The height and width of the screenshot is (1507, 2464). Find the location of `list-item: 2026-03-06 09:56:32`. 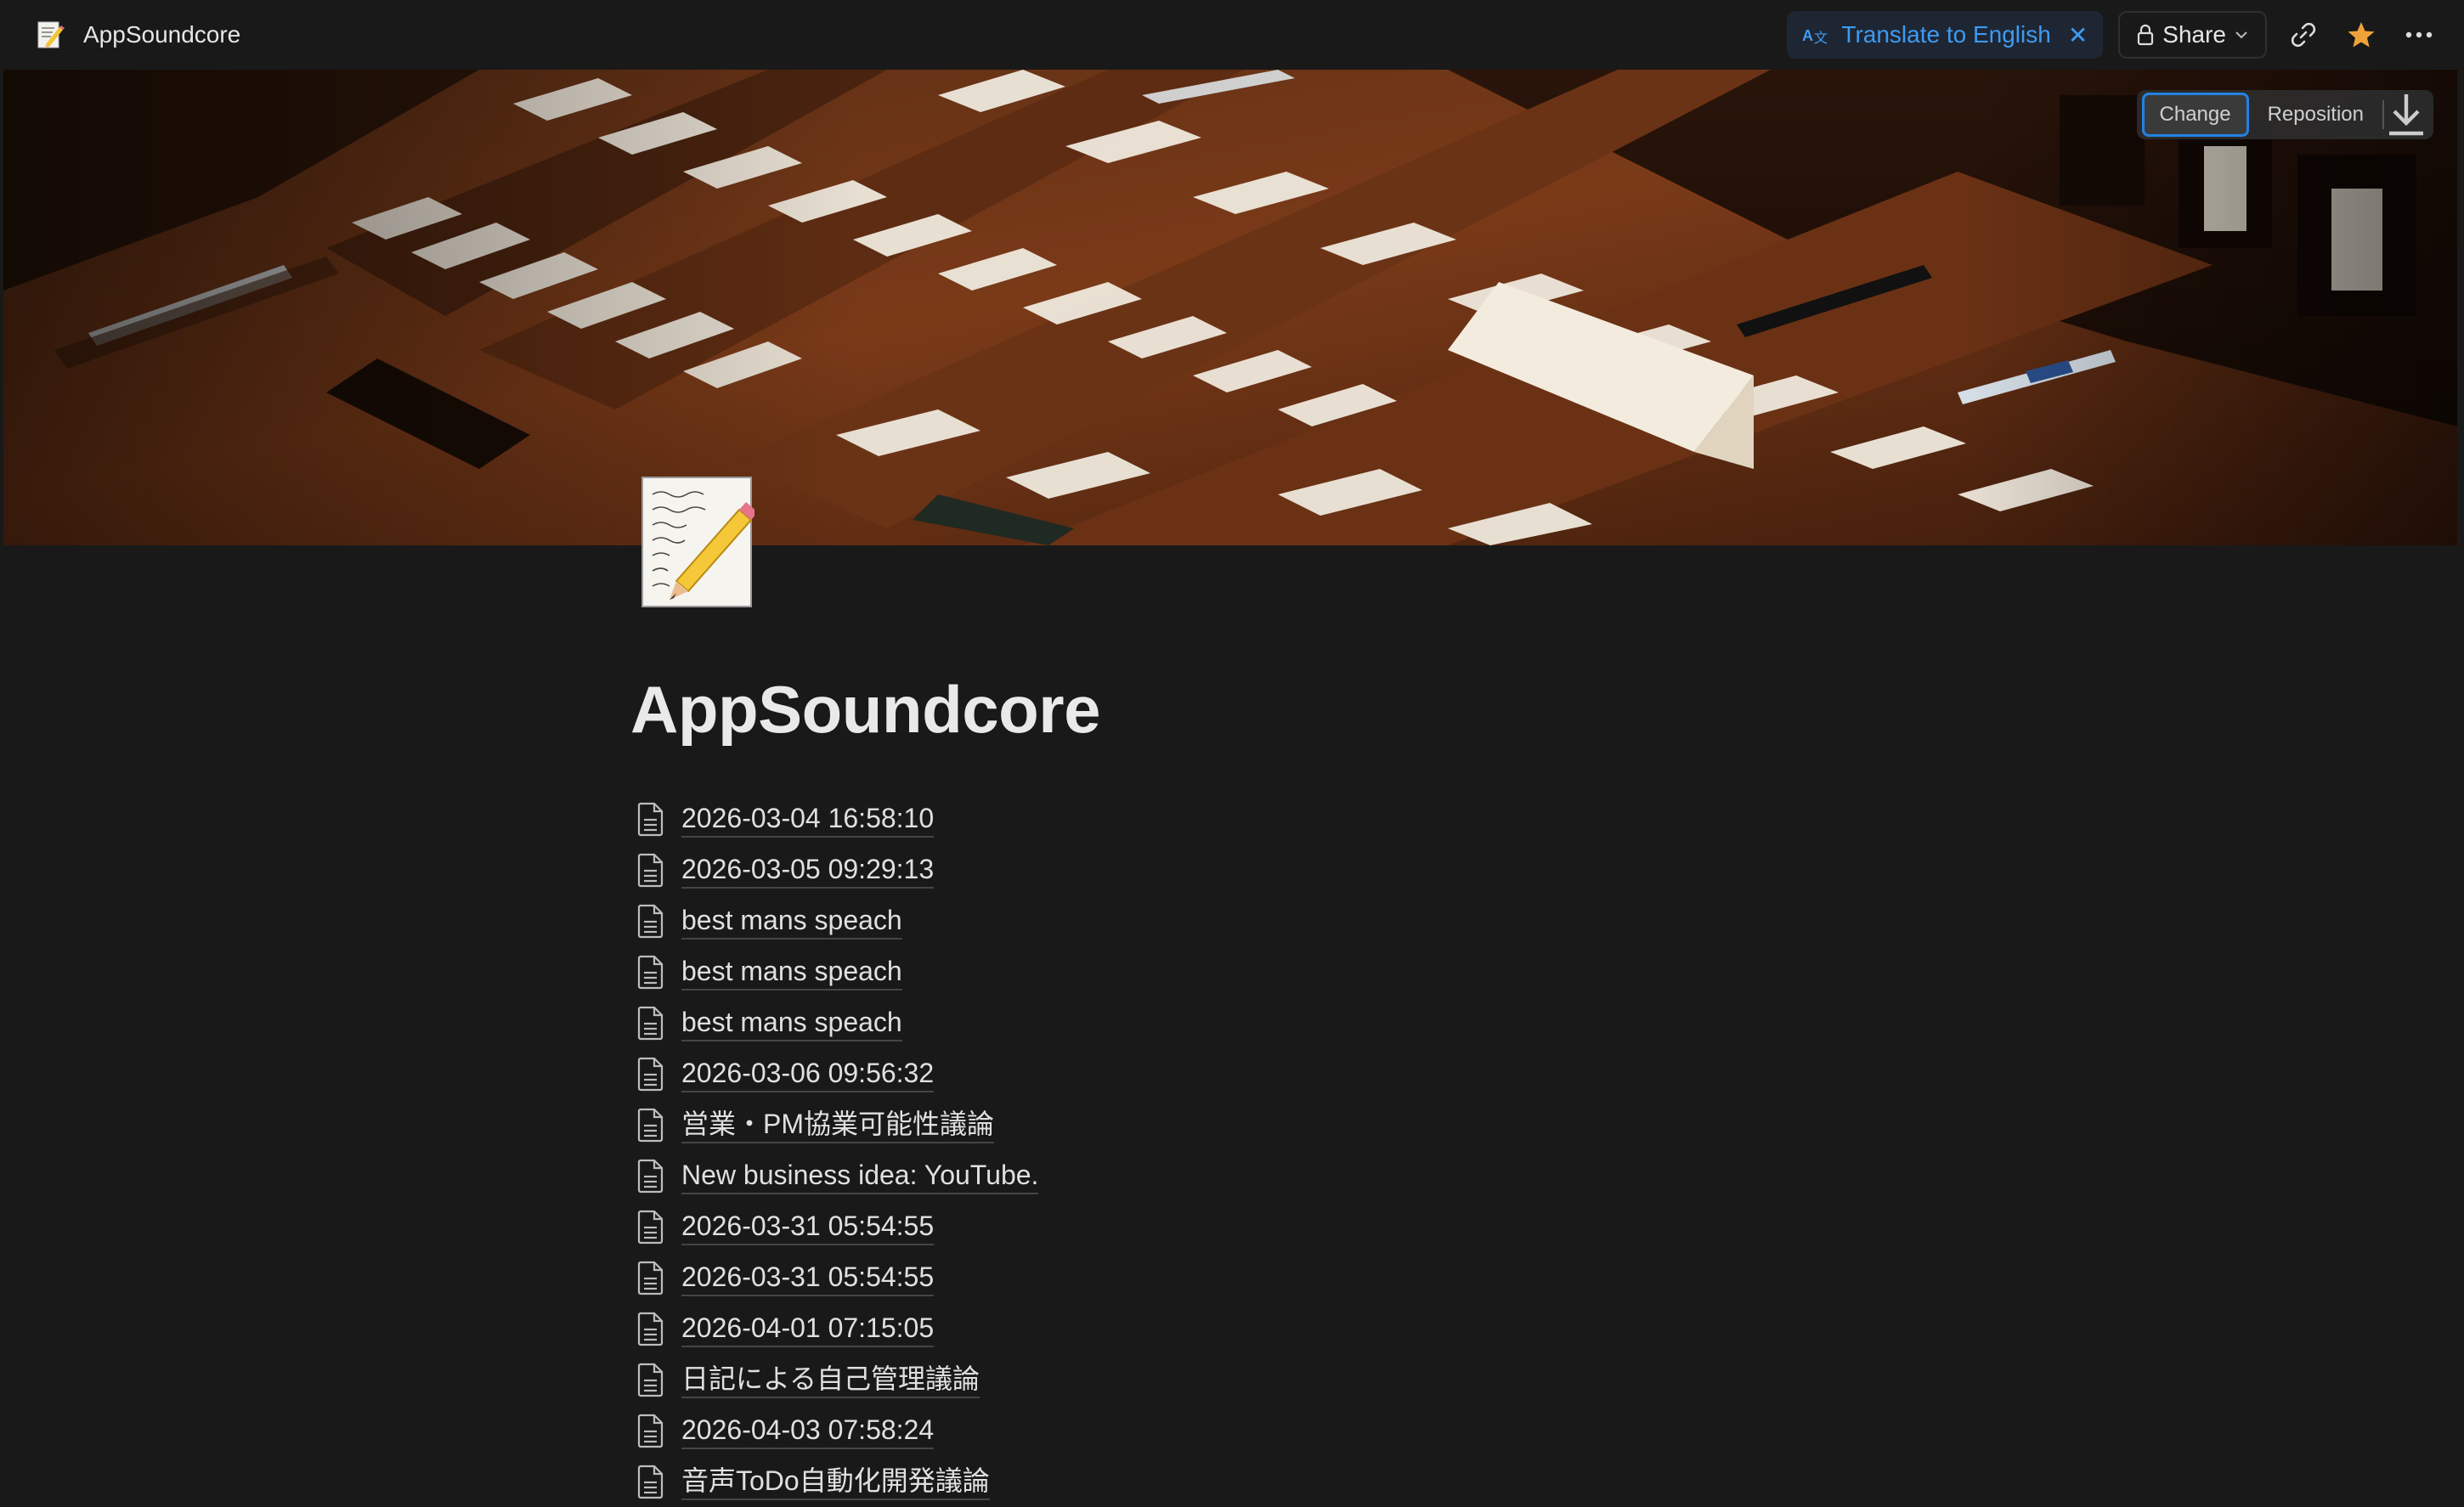

list-item: 2026-03-06 09:56:32 is located at coordinates (836, 1073).